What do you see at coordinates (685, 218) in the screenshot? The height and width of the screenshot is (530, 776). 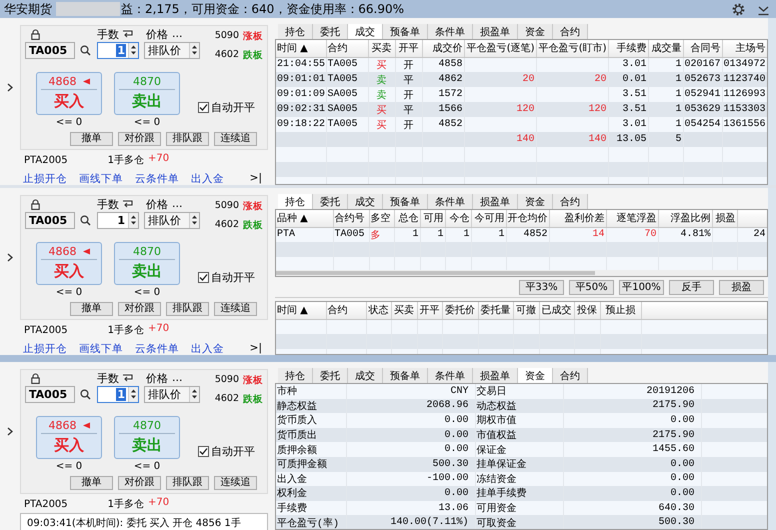 I see `column-header: 浮盈比例` at bounding box center [685, 218].